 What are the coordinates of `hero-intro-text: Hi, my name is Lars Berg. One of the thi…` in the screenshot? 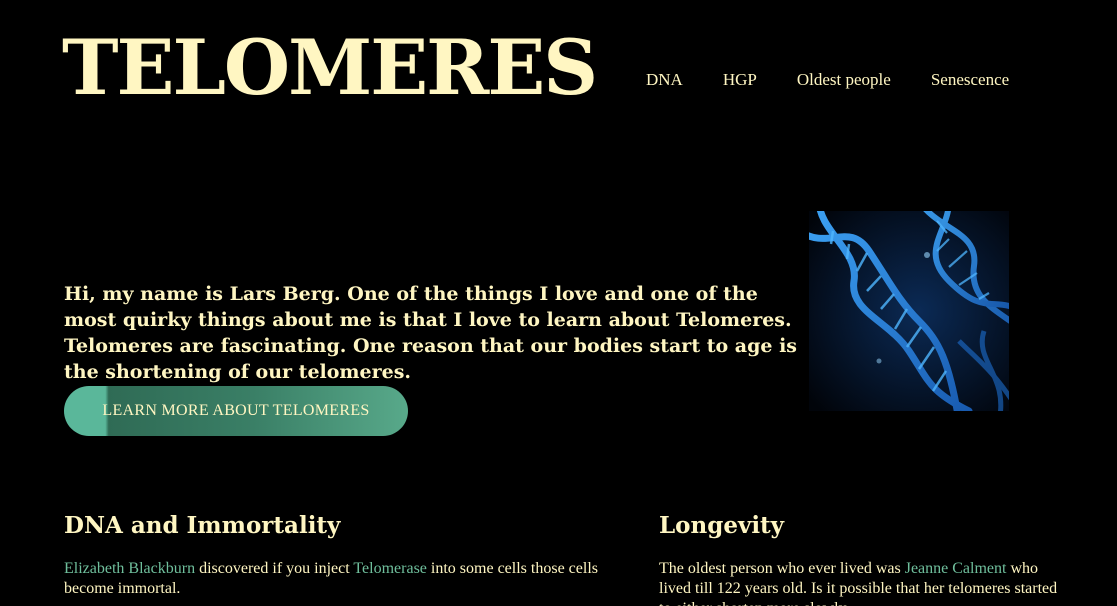 It's located at (430, 333).